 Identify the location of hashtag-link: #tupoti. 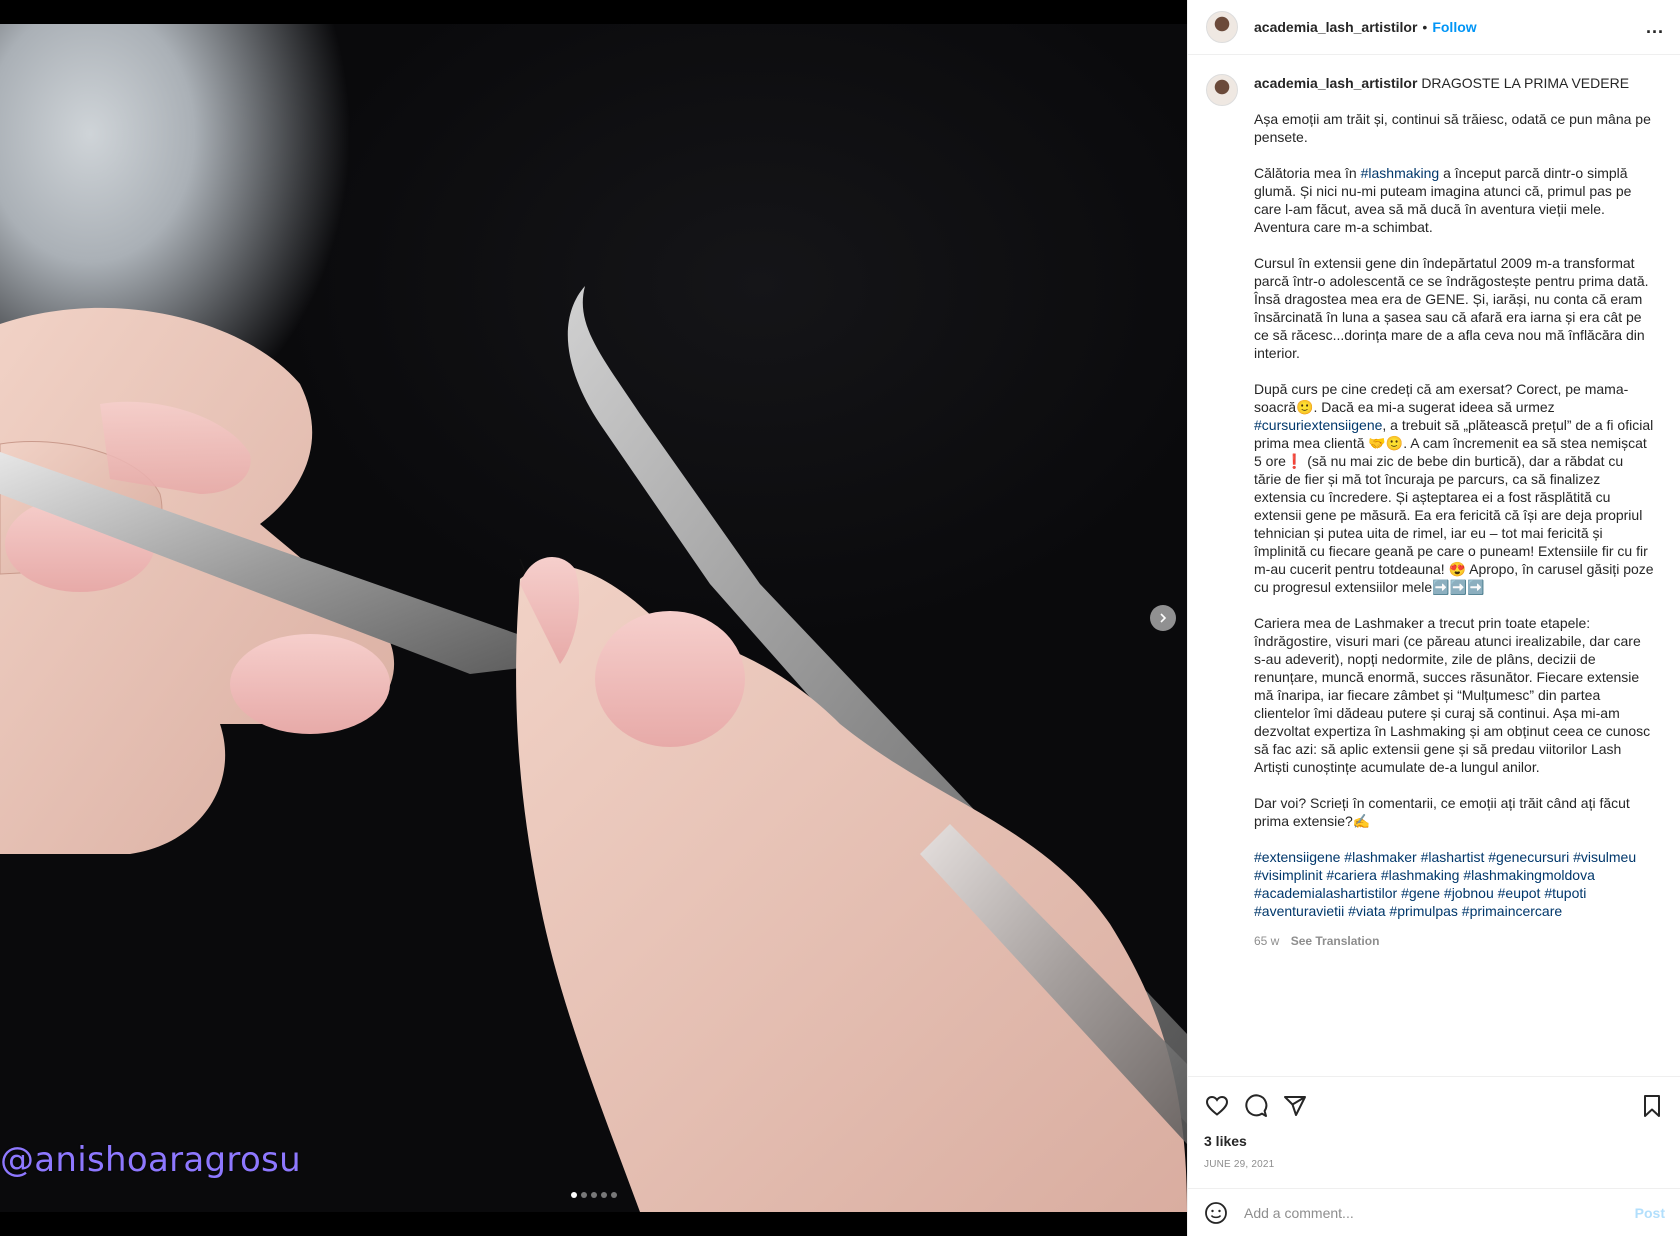
(1565, 893).